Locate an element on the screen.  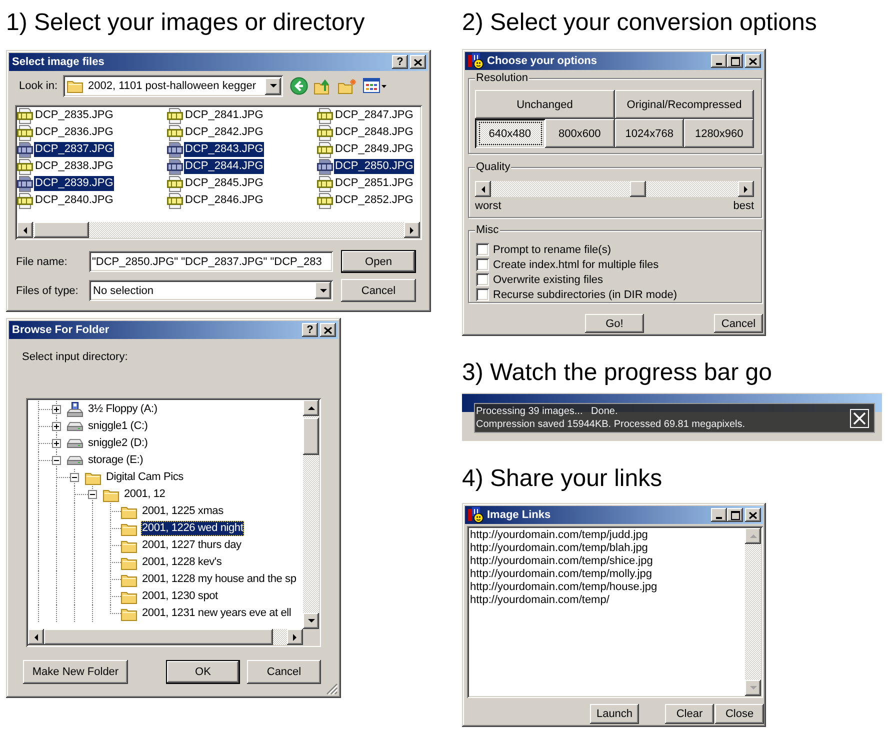
file-item: DCP_2837.JPG is located at coordinates (74, 149).